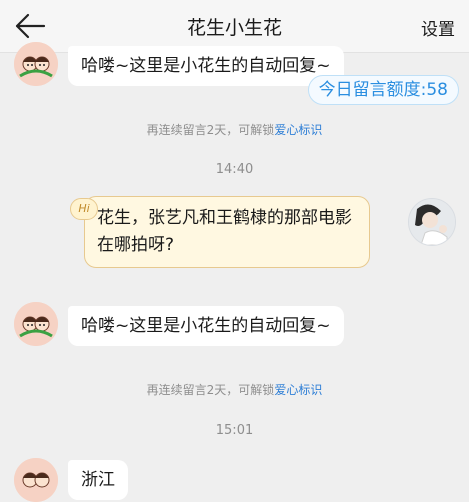  I want to click on bot-reply-bubble: 浙江, so click(98, 480).